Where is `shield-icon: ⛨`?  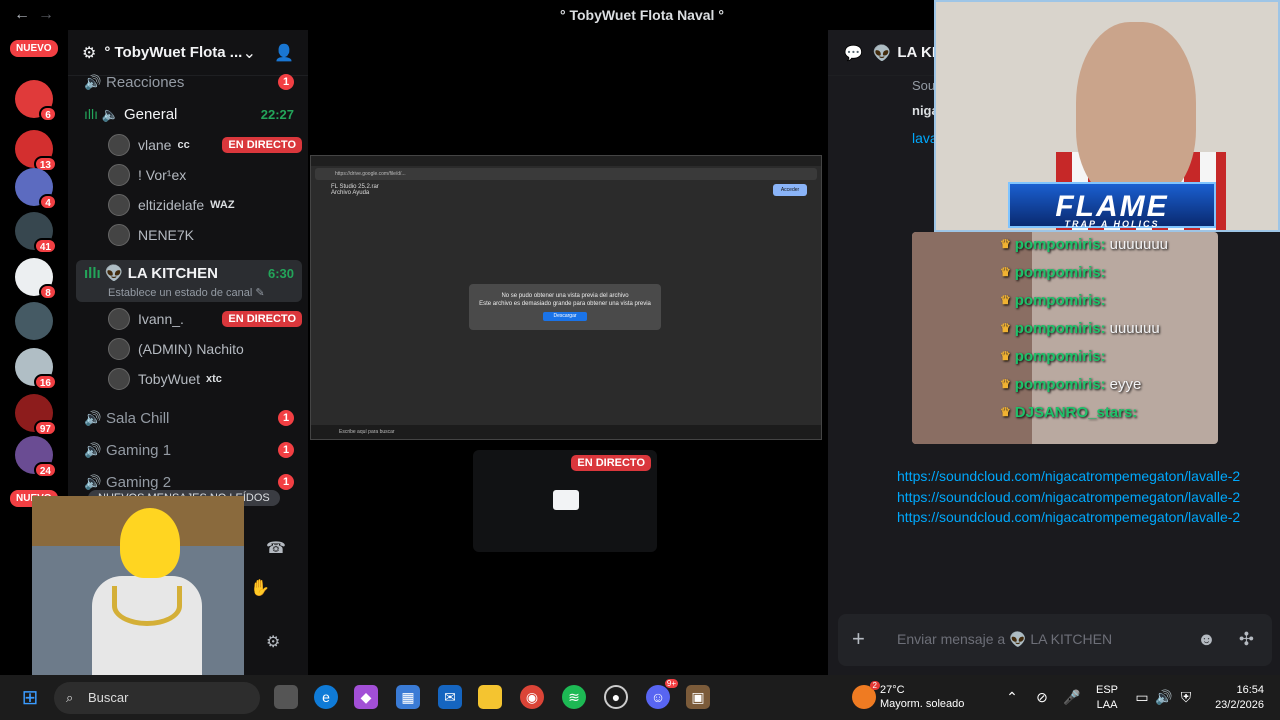 shield-icon: ⛨ is located at coordinates (1186, 697).